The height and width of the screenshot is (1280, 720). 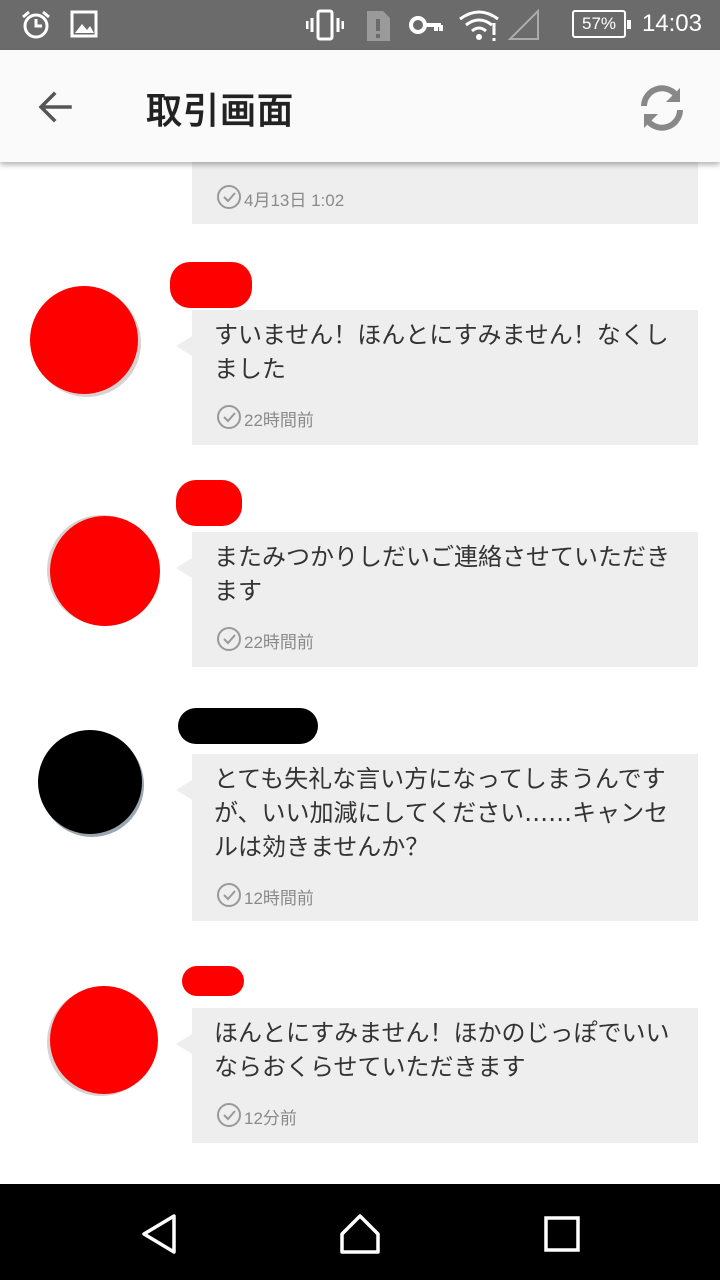 What do you see at coordinates (442, 574) in the screenshot?
I see `message-text: またみつかりしだいご連絡させていただきます` at bounding box center [442, 574].